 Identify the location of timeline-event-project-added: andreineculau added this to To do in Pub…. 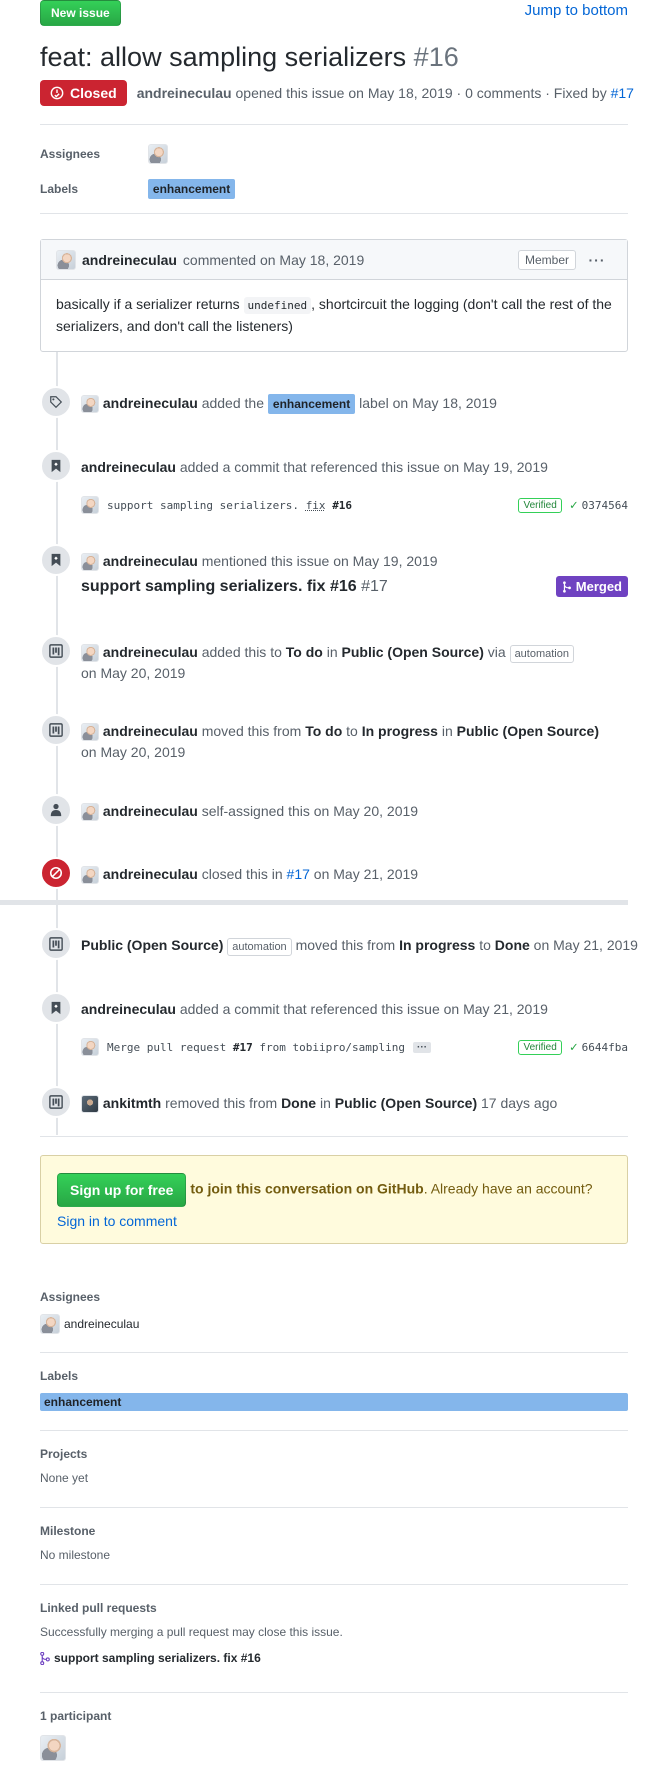
(334, 661).